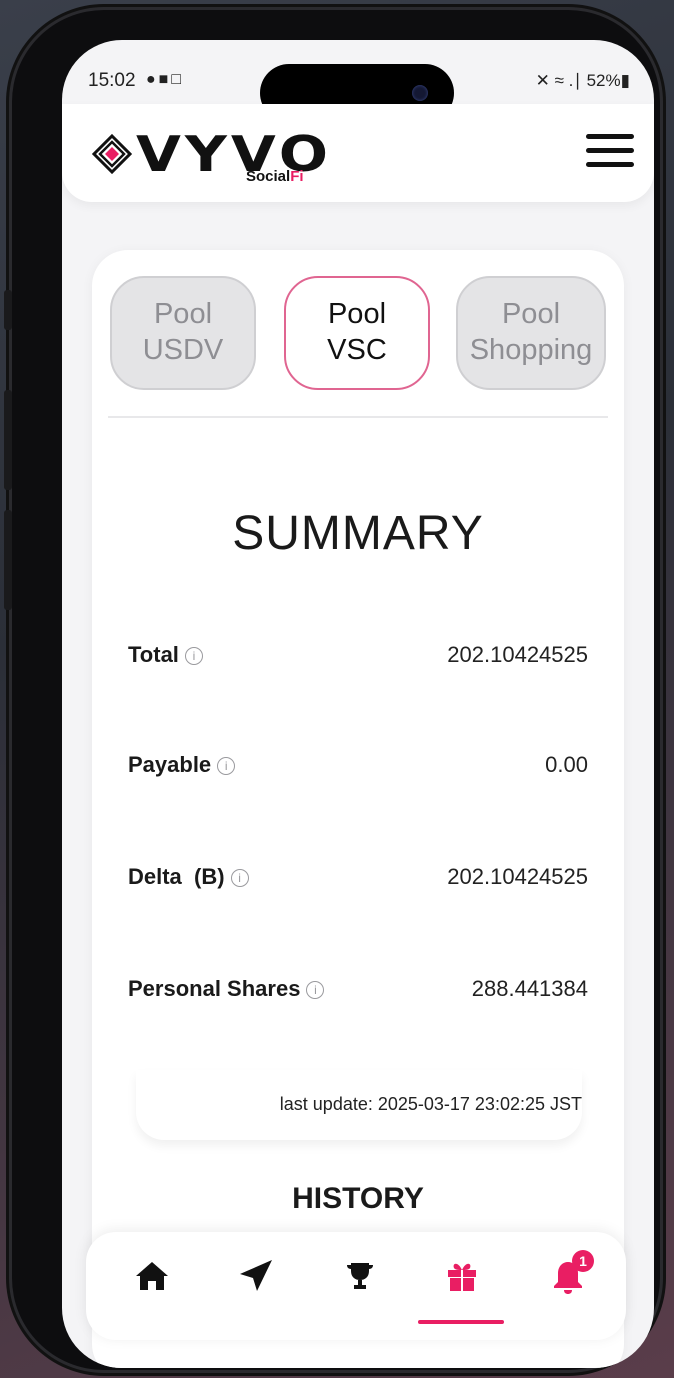 Image resolution: width=674 pixels, height=1378 pixels. What do you see at coordinates (358, 884) in the screenshot?
I see `summary-row-delta: Delta (B) i 202.10424525` at bounding box center [358, 884].